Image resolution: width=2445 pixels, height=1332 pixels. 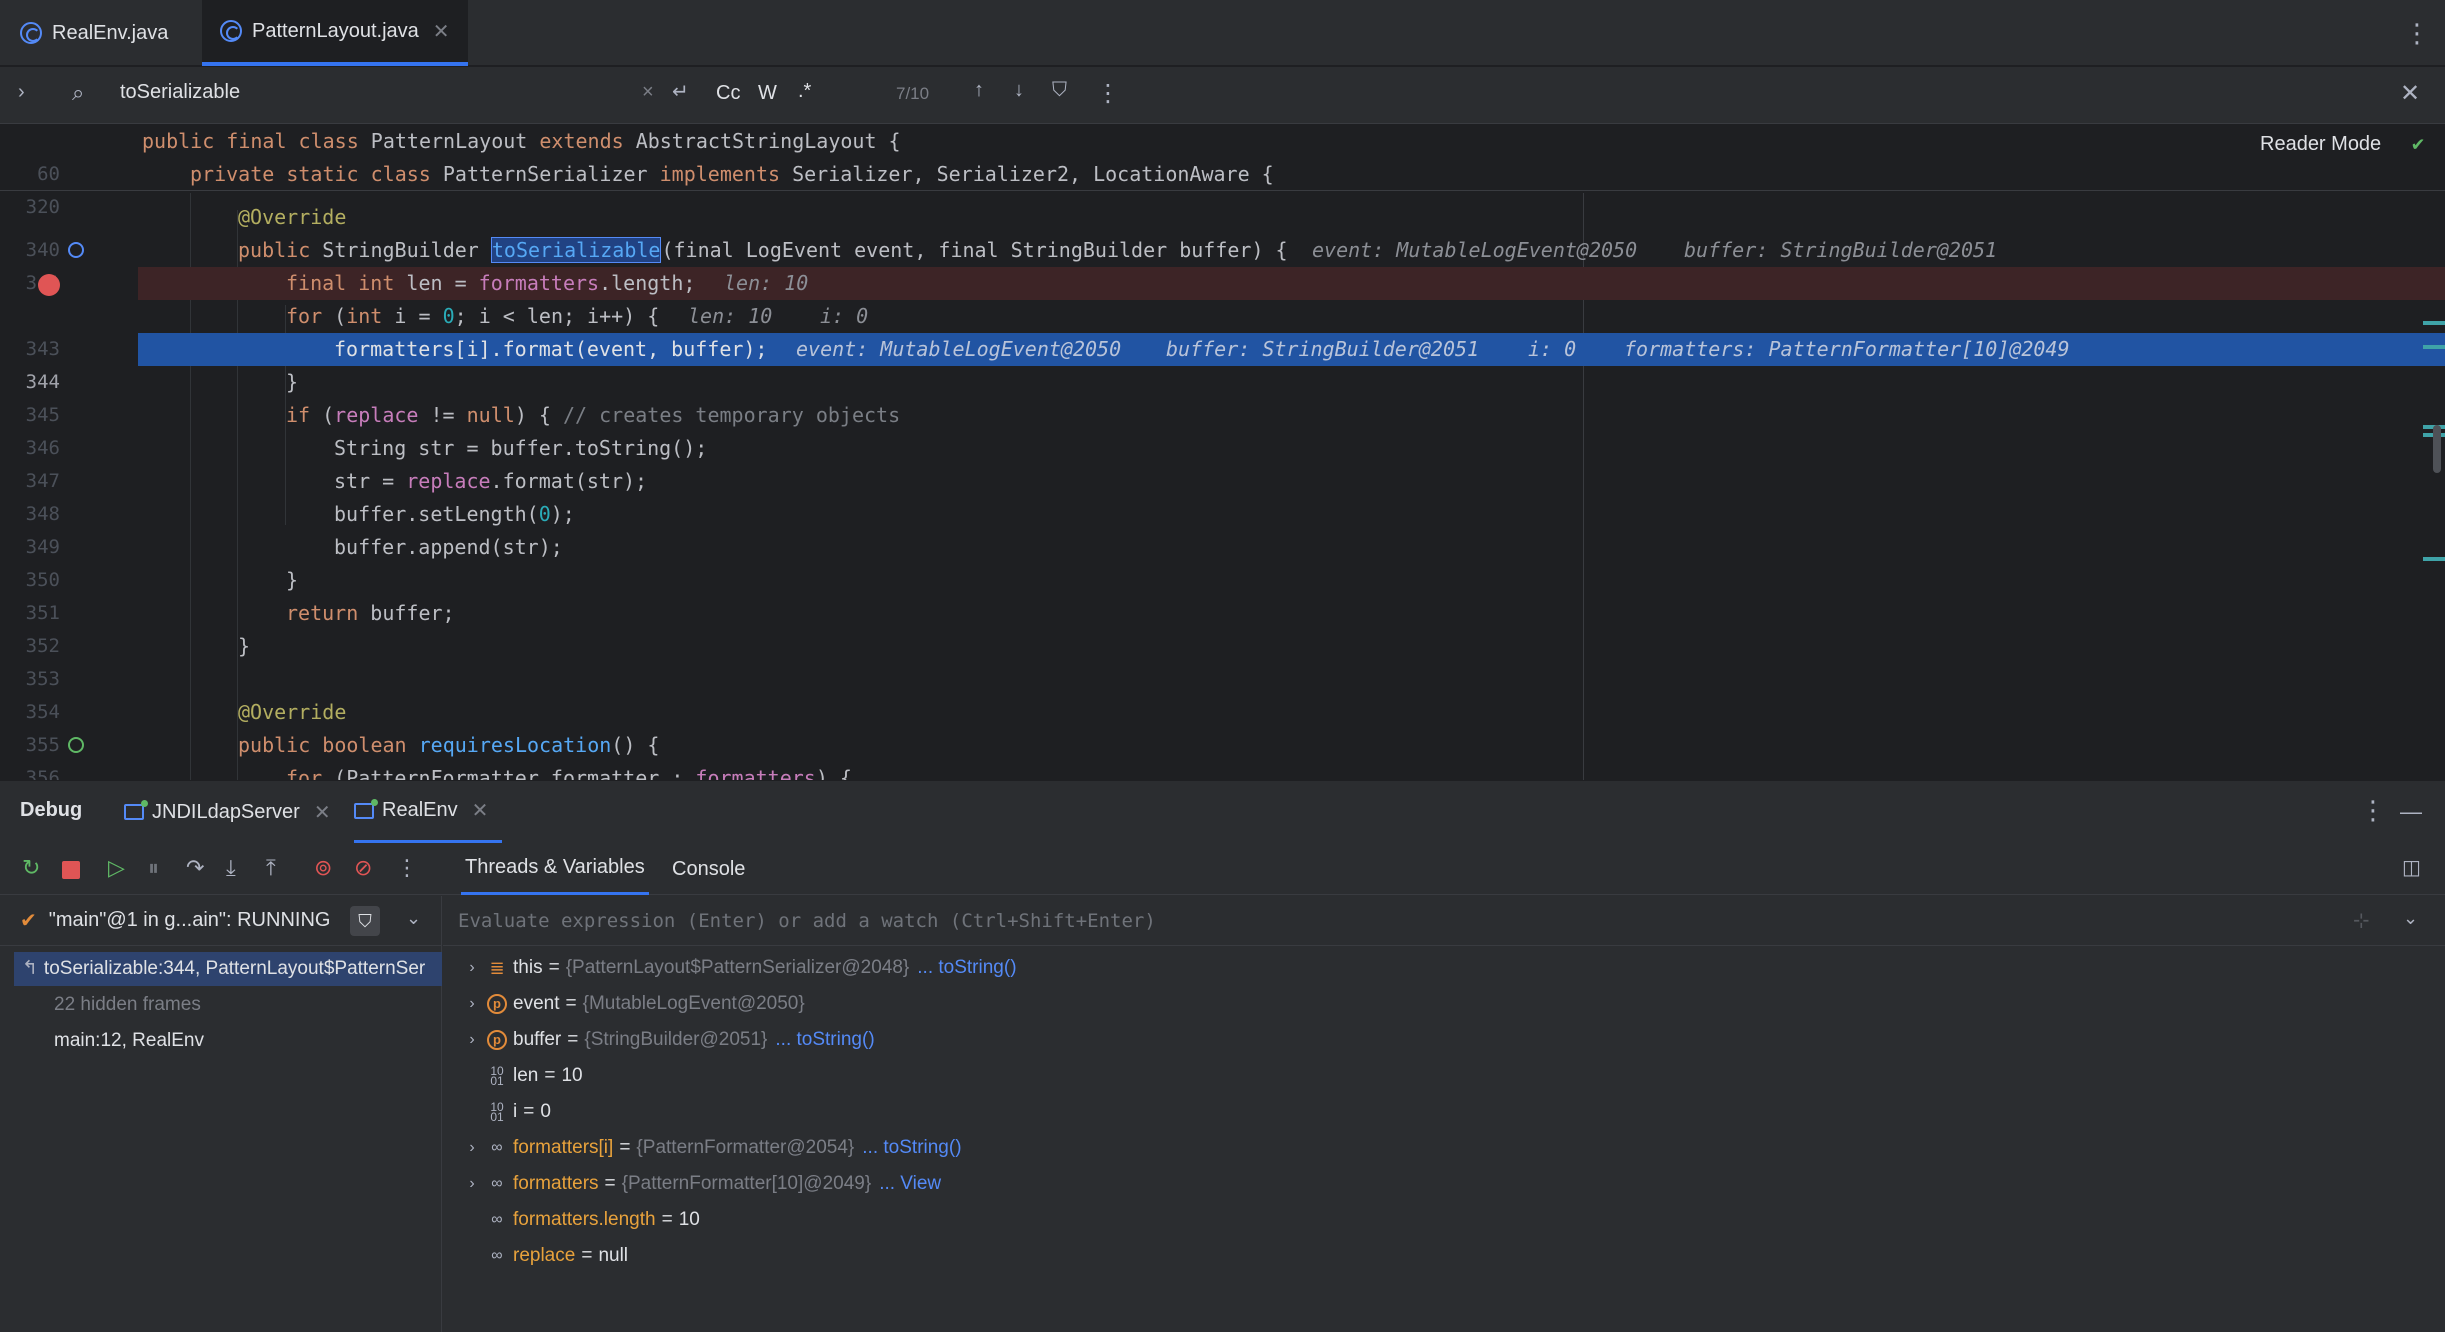 I want to click on layout-icon: ◫, so click(x=2411, y=868).